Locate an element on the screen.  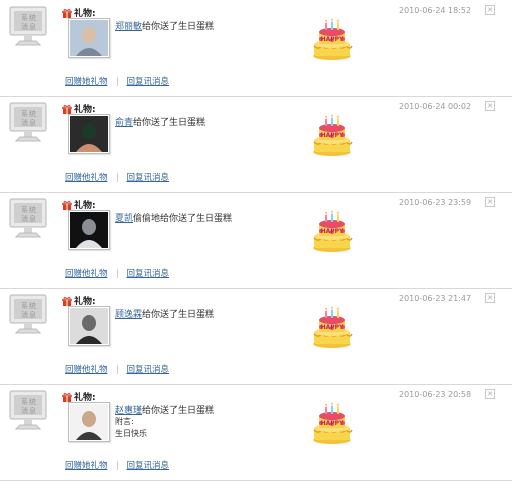
gift-message: 俞青给你送了生日蛋糕 is located at coordinates (160, 121).